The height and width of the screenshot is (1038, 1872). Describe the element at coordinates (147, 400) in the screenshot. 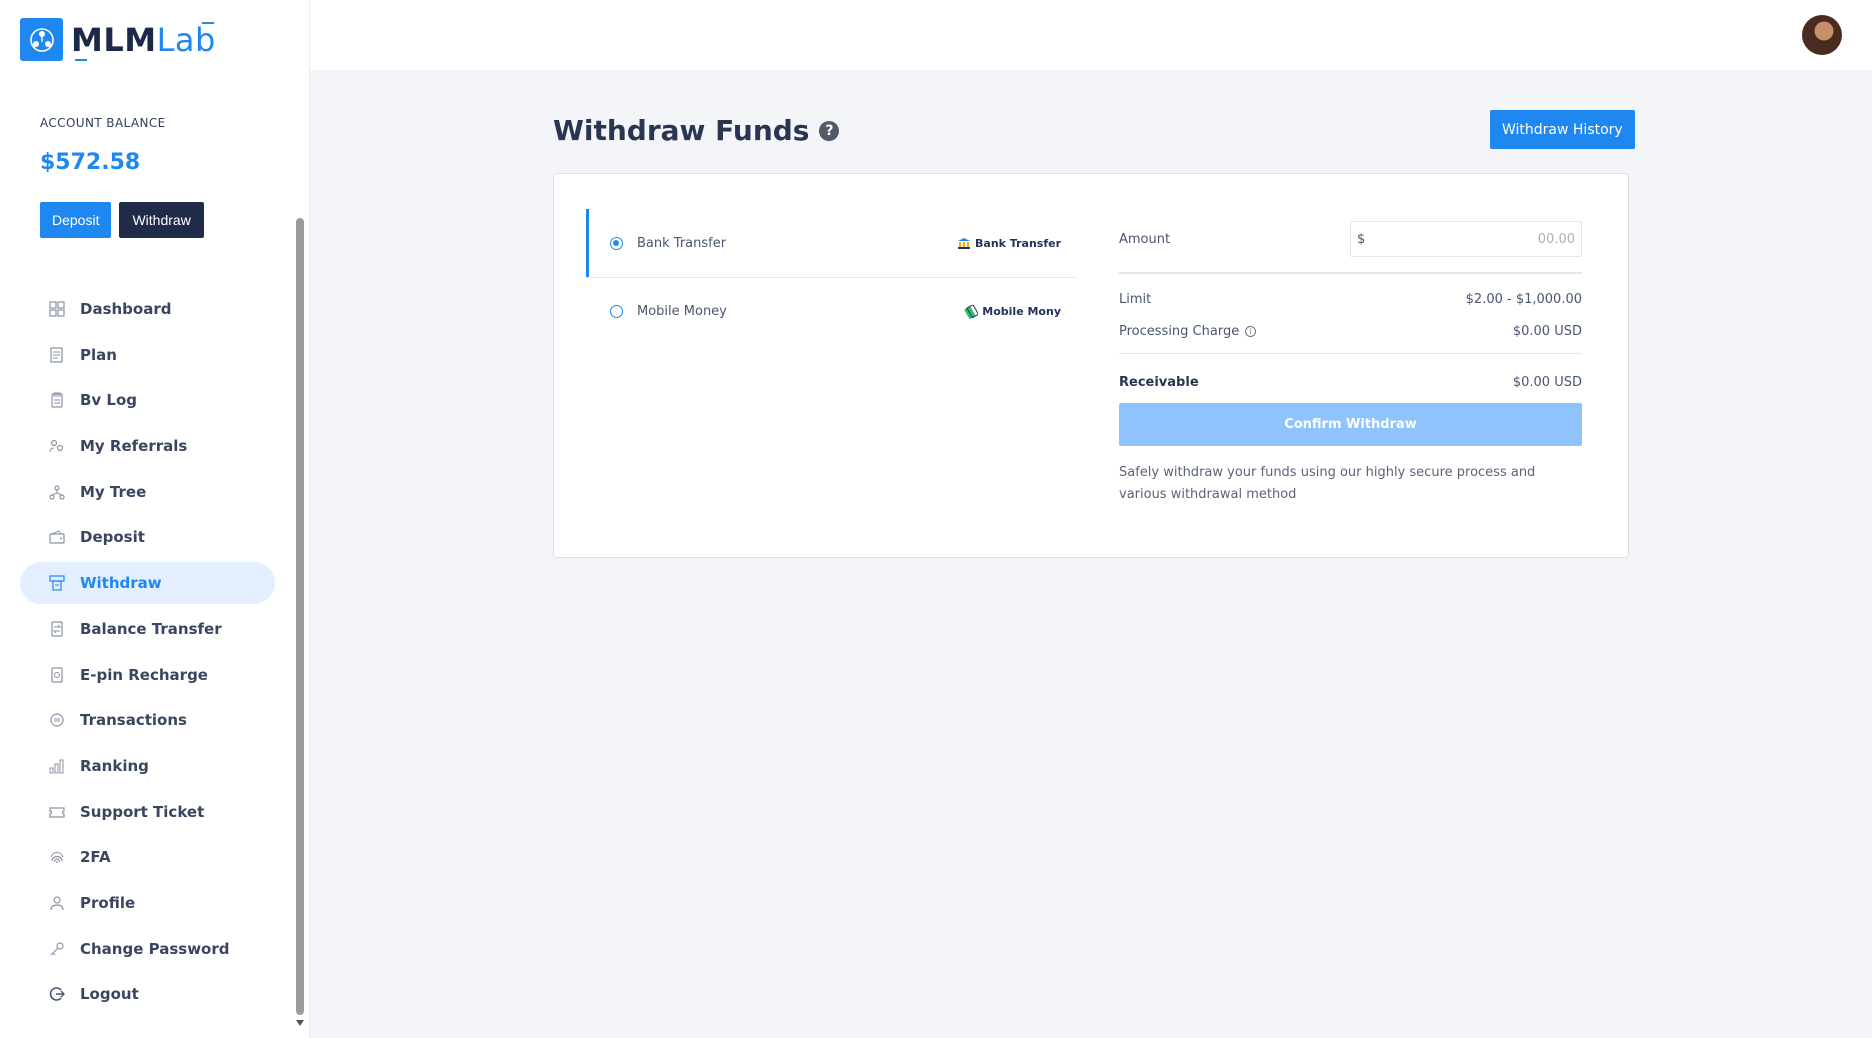

I see `sidebar-item-bv-log: Bv Log` at that location.